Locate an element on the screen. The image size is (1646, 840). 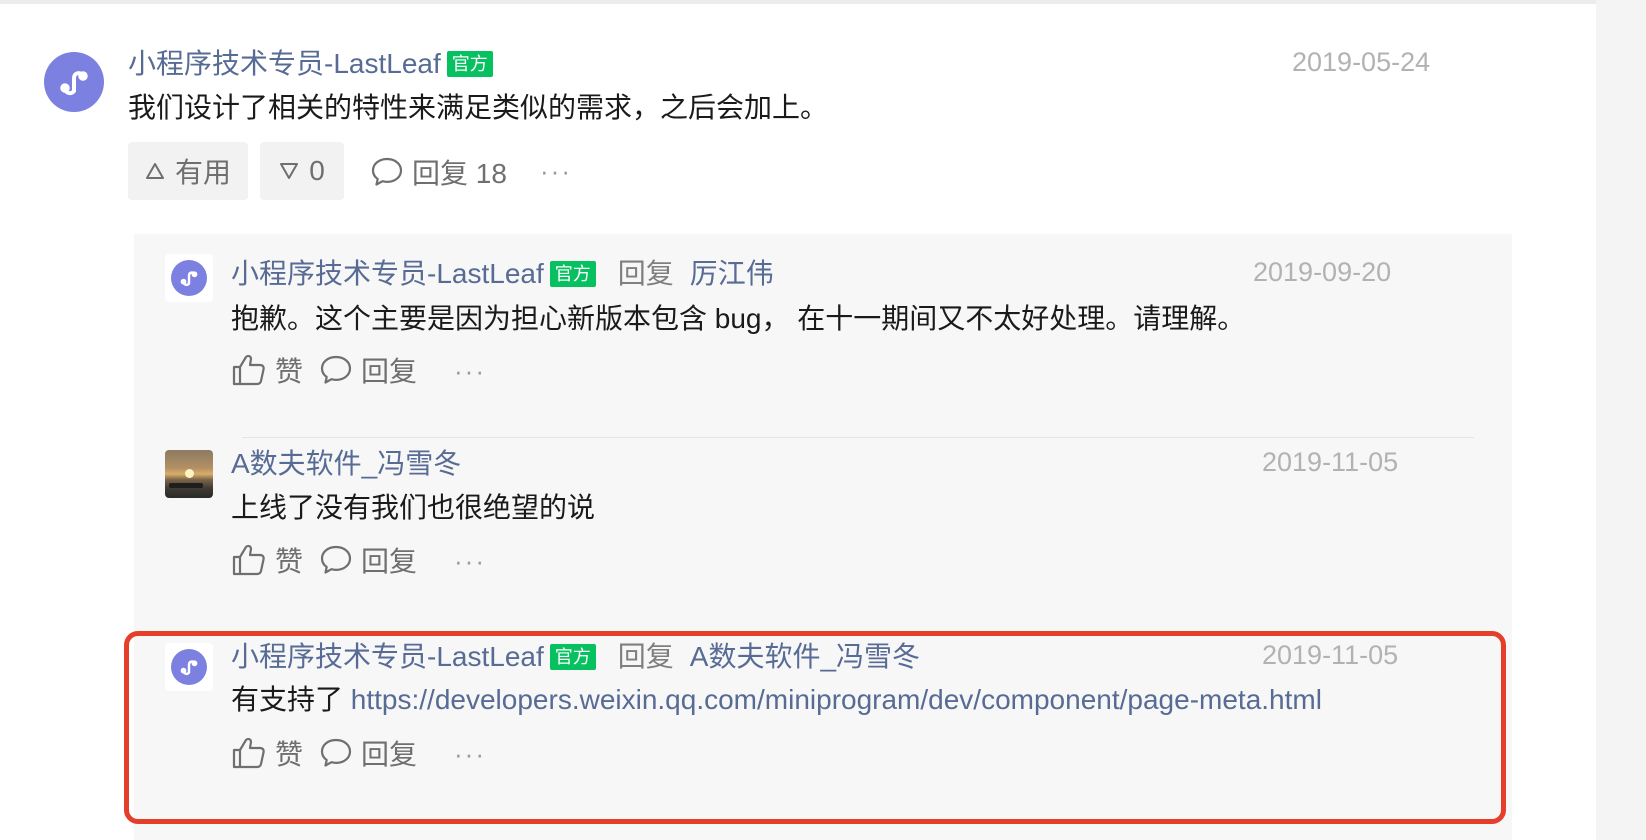
reply-word: 回复 is located at coordinates (645, 273).